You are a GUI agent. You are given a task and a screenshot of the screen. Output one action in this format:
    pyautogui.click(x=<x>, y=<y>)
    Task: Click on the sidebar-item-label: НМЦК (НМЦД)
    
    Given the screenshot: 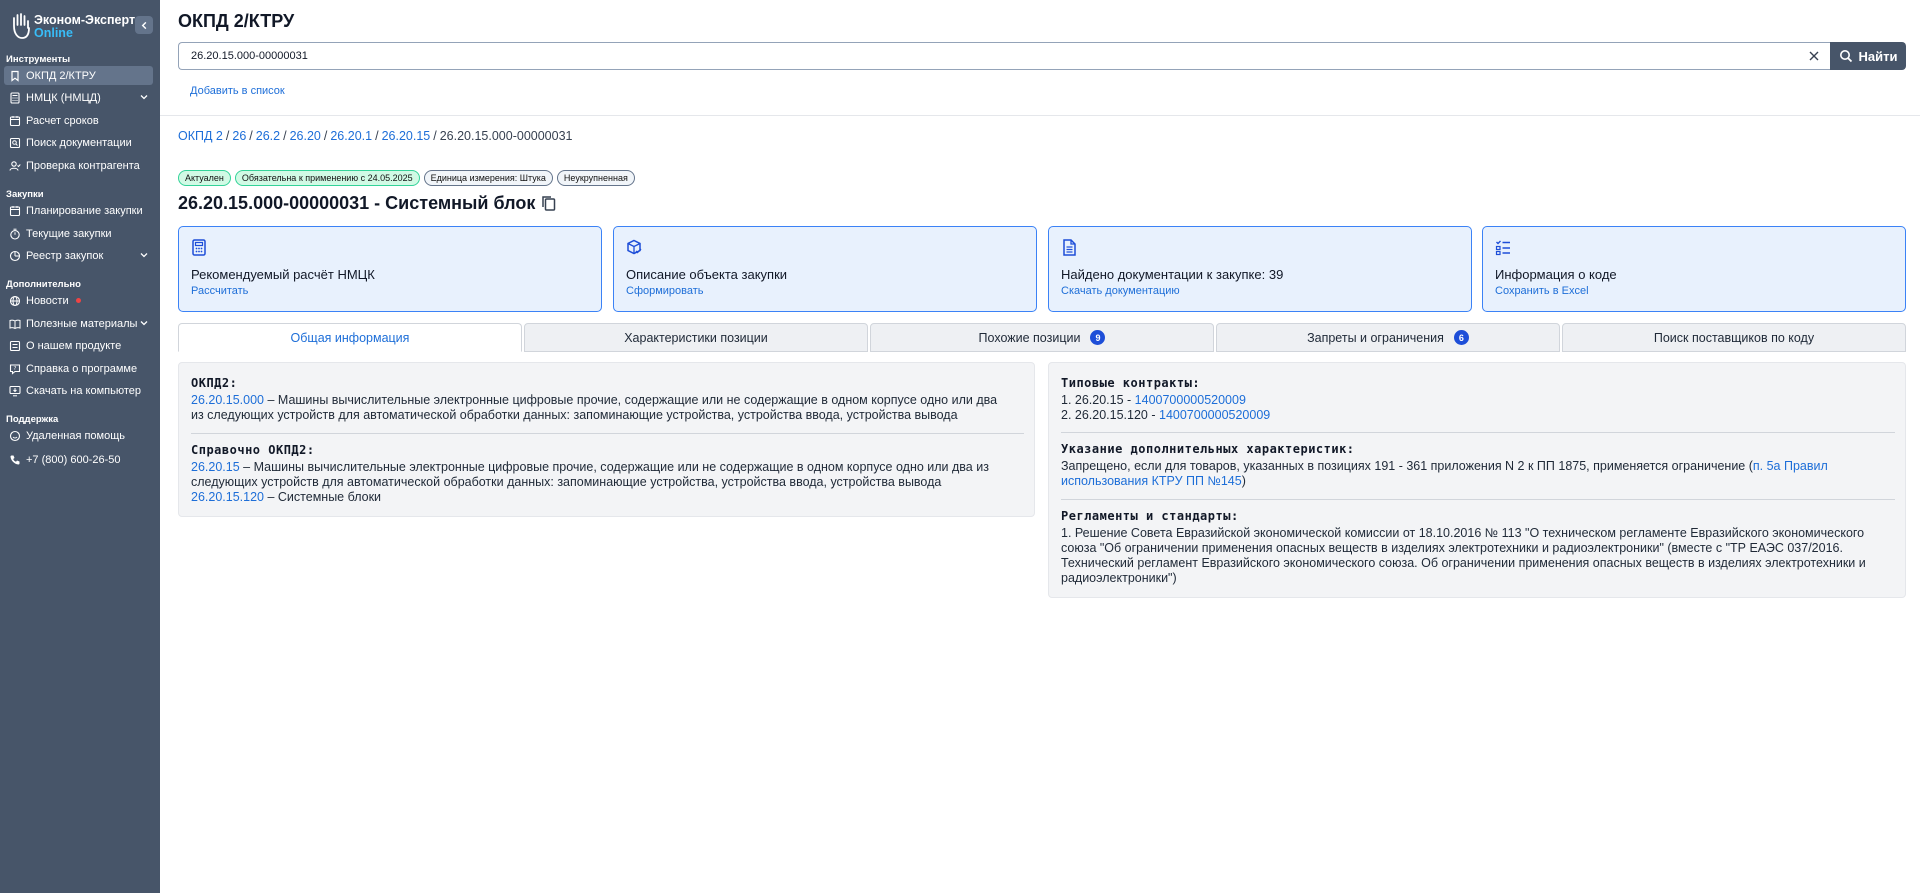 What is the action you would take?
    pyautogui.click(x=63, y=97)
    